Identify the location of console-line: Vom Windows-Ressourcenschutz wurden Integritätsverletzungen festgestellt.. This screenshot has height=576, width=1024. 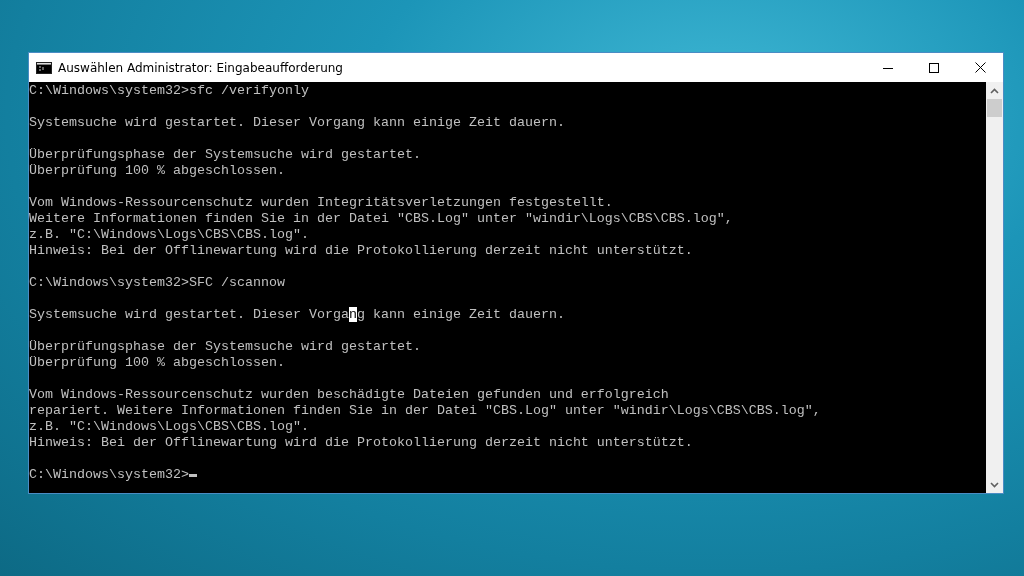
(321, 203).